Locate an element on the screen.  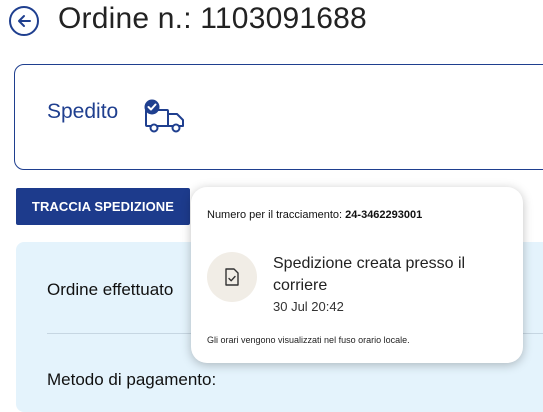
order-placed-label: Ordine effettuato is located at coordinates (110, 289).